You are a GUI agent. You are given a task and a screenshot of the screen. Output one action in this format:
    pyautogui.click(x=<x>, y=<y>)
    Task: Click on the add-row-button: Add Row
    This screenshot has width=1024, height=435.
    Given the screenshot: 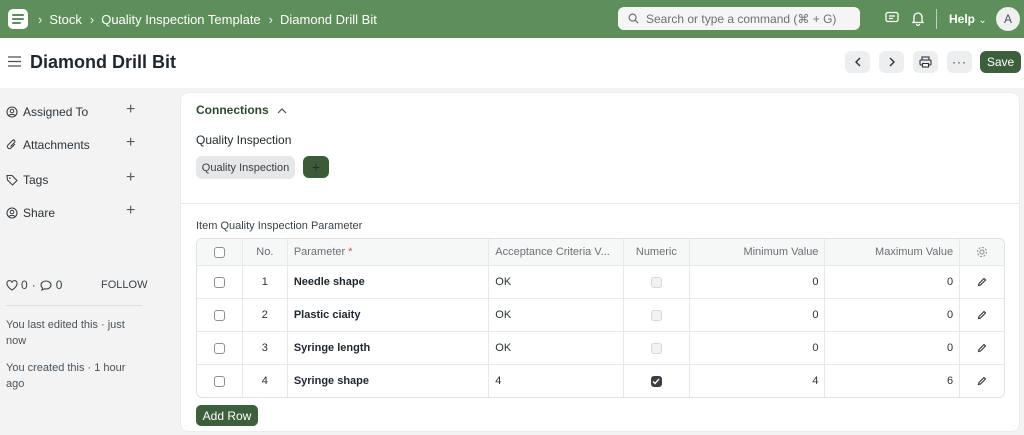 What is the action you would take?
    pyautogui.click(x=227, y=415)
    